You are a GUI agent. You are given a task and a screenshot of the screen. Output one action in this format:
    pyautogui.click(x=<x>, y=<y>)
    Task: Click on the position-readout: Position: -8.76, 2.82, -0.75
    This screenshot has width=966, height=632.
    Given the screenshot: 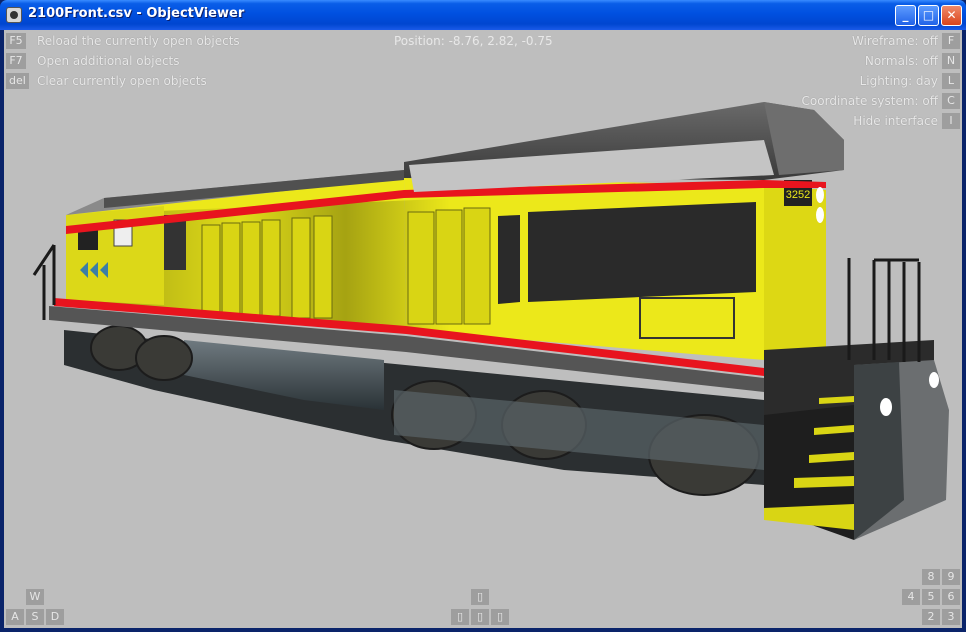 What is the action you would take?
    pyautogui.click(x=473, y=41)
    